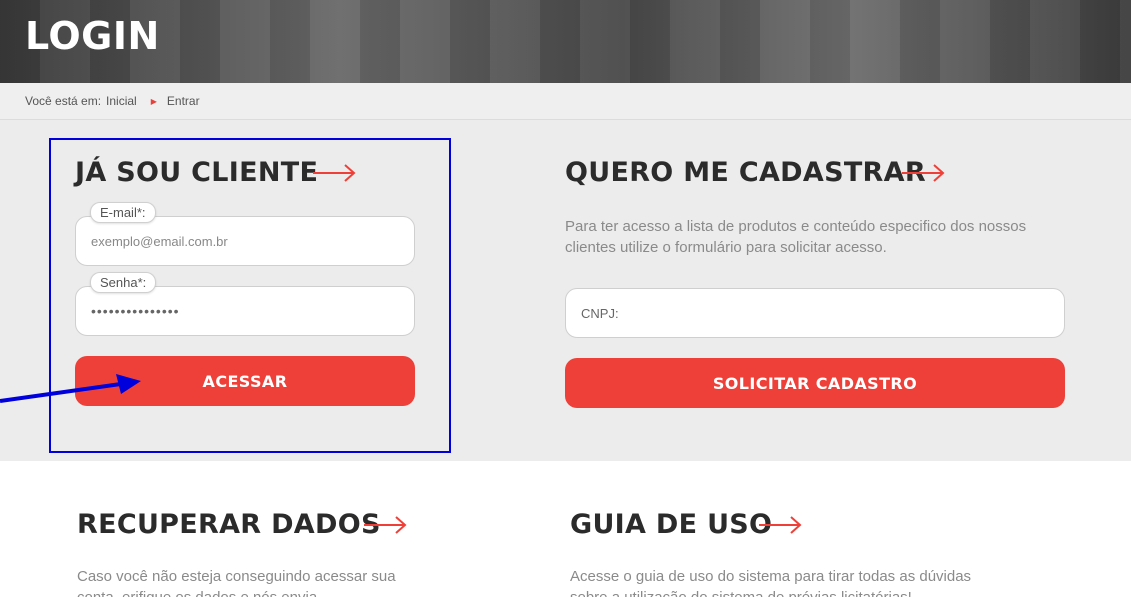 Image resolution: width=1131 pixels, height=597 pixels. What do you see at coordinates (70, 388) in the screenshot?
I see `annotation-pointer-arrow-icon` at bounding box center [70, 388].